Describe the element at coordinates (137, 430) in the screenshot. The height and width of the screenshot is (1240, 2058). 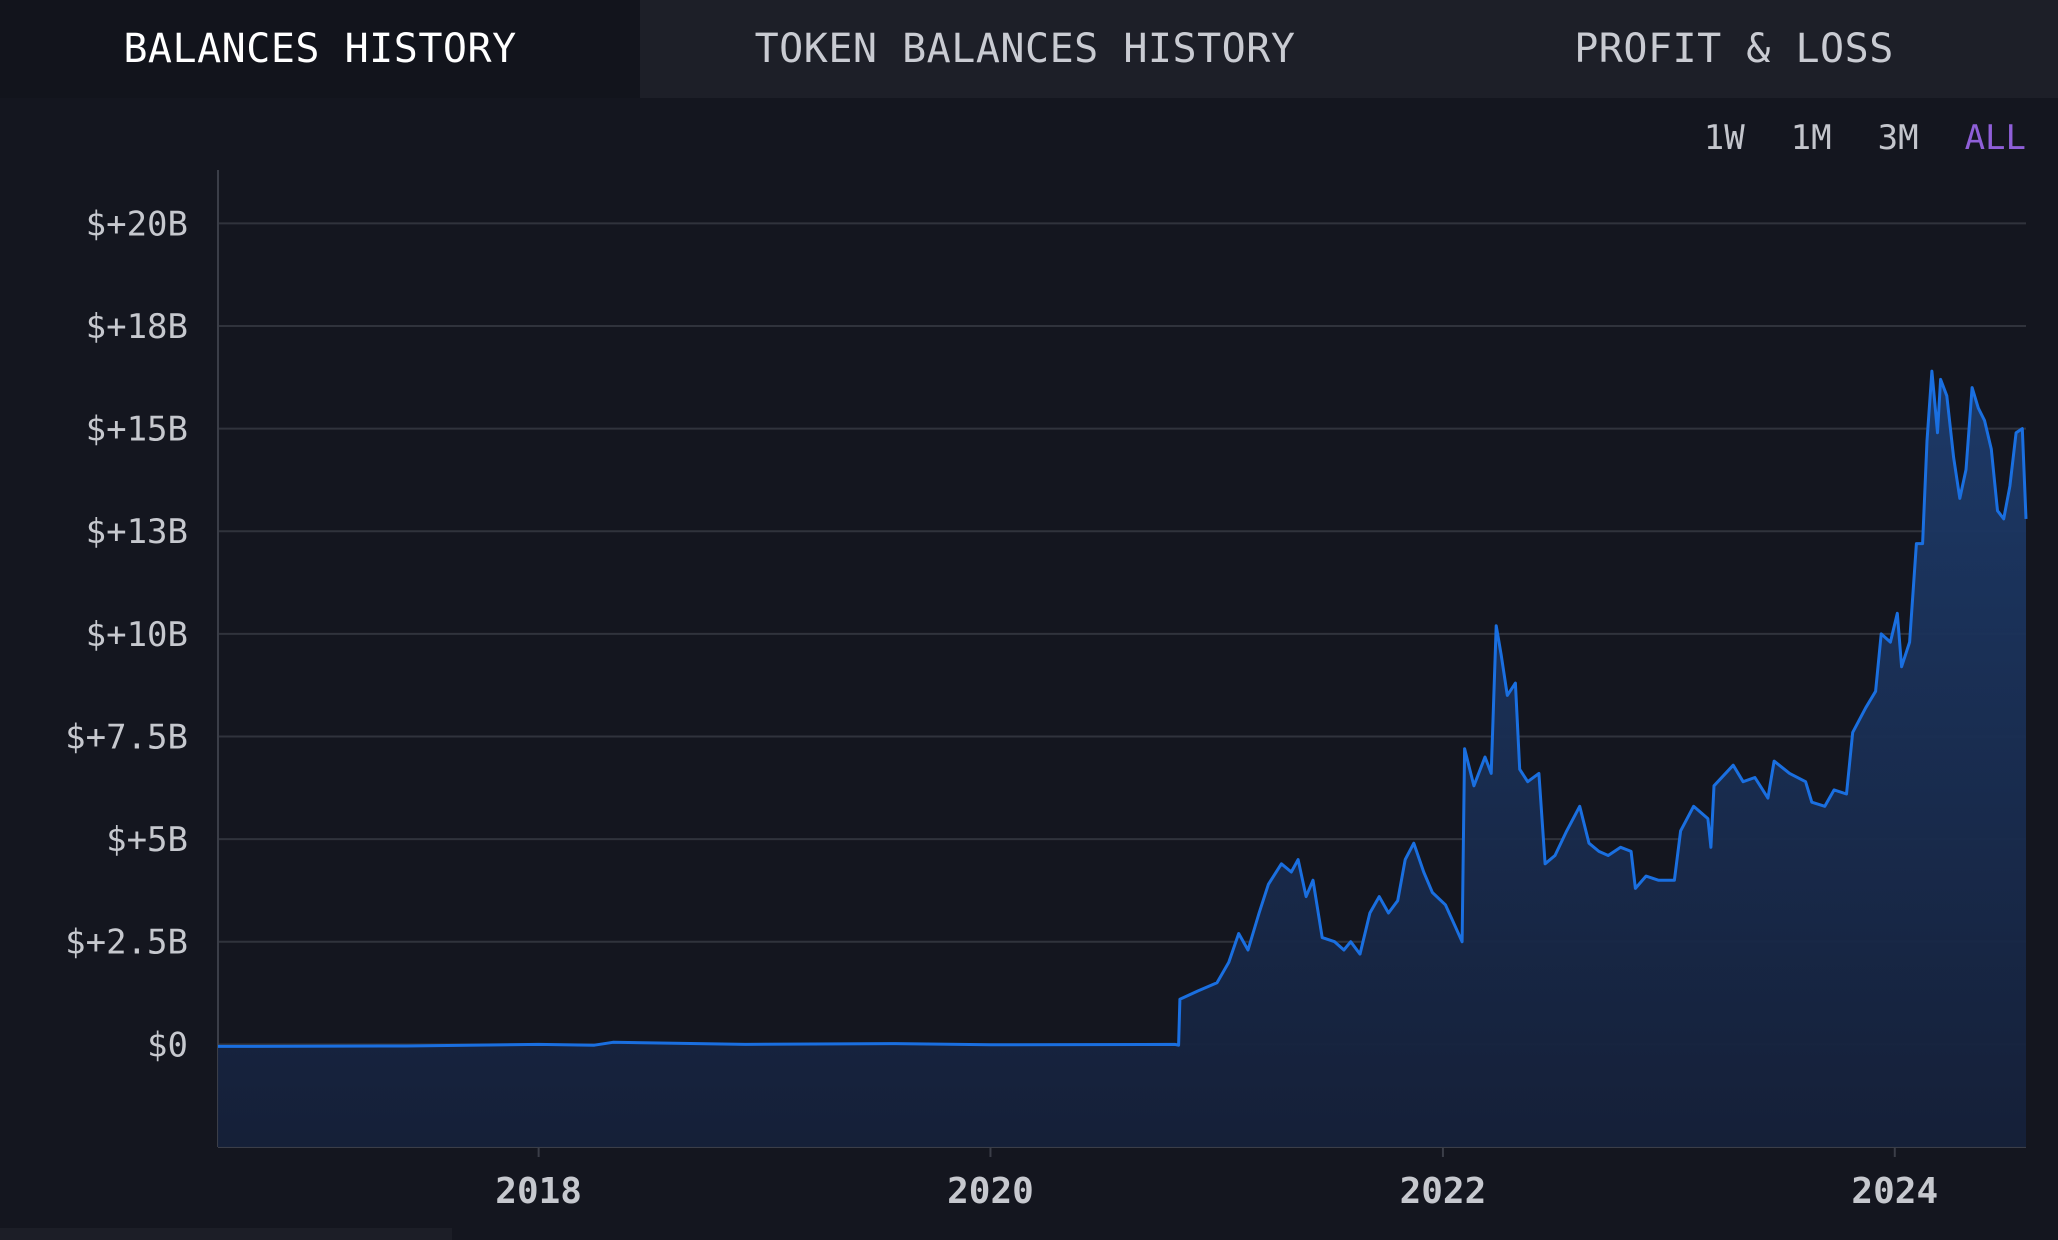
I see `y-tick-label: $+15B` at that location.